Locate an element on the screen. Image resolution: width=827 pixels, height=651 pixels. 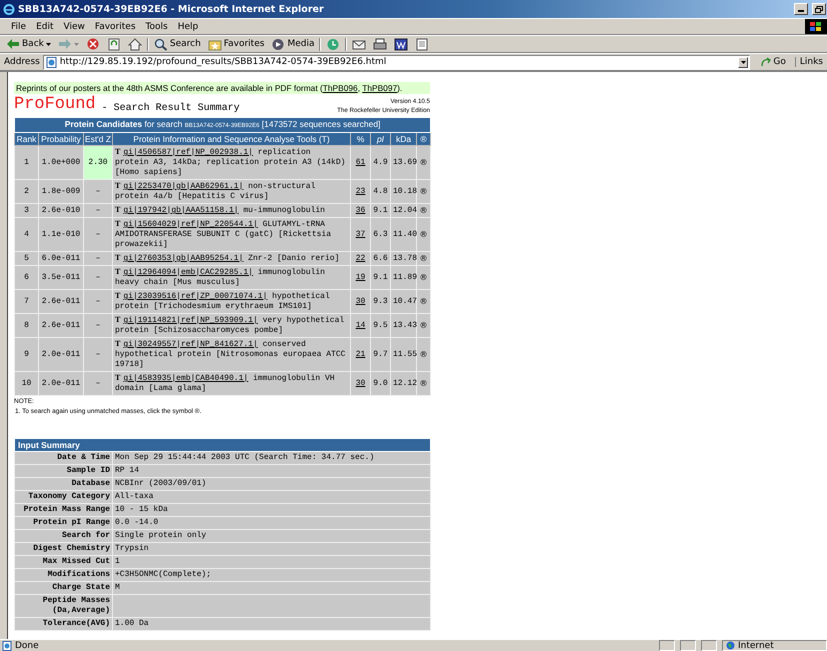
table-cell: 11.40 is located at coordinates (403, 235).